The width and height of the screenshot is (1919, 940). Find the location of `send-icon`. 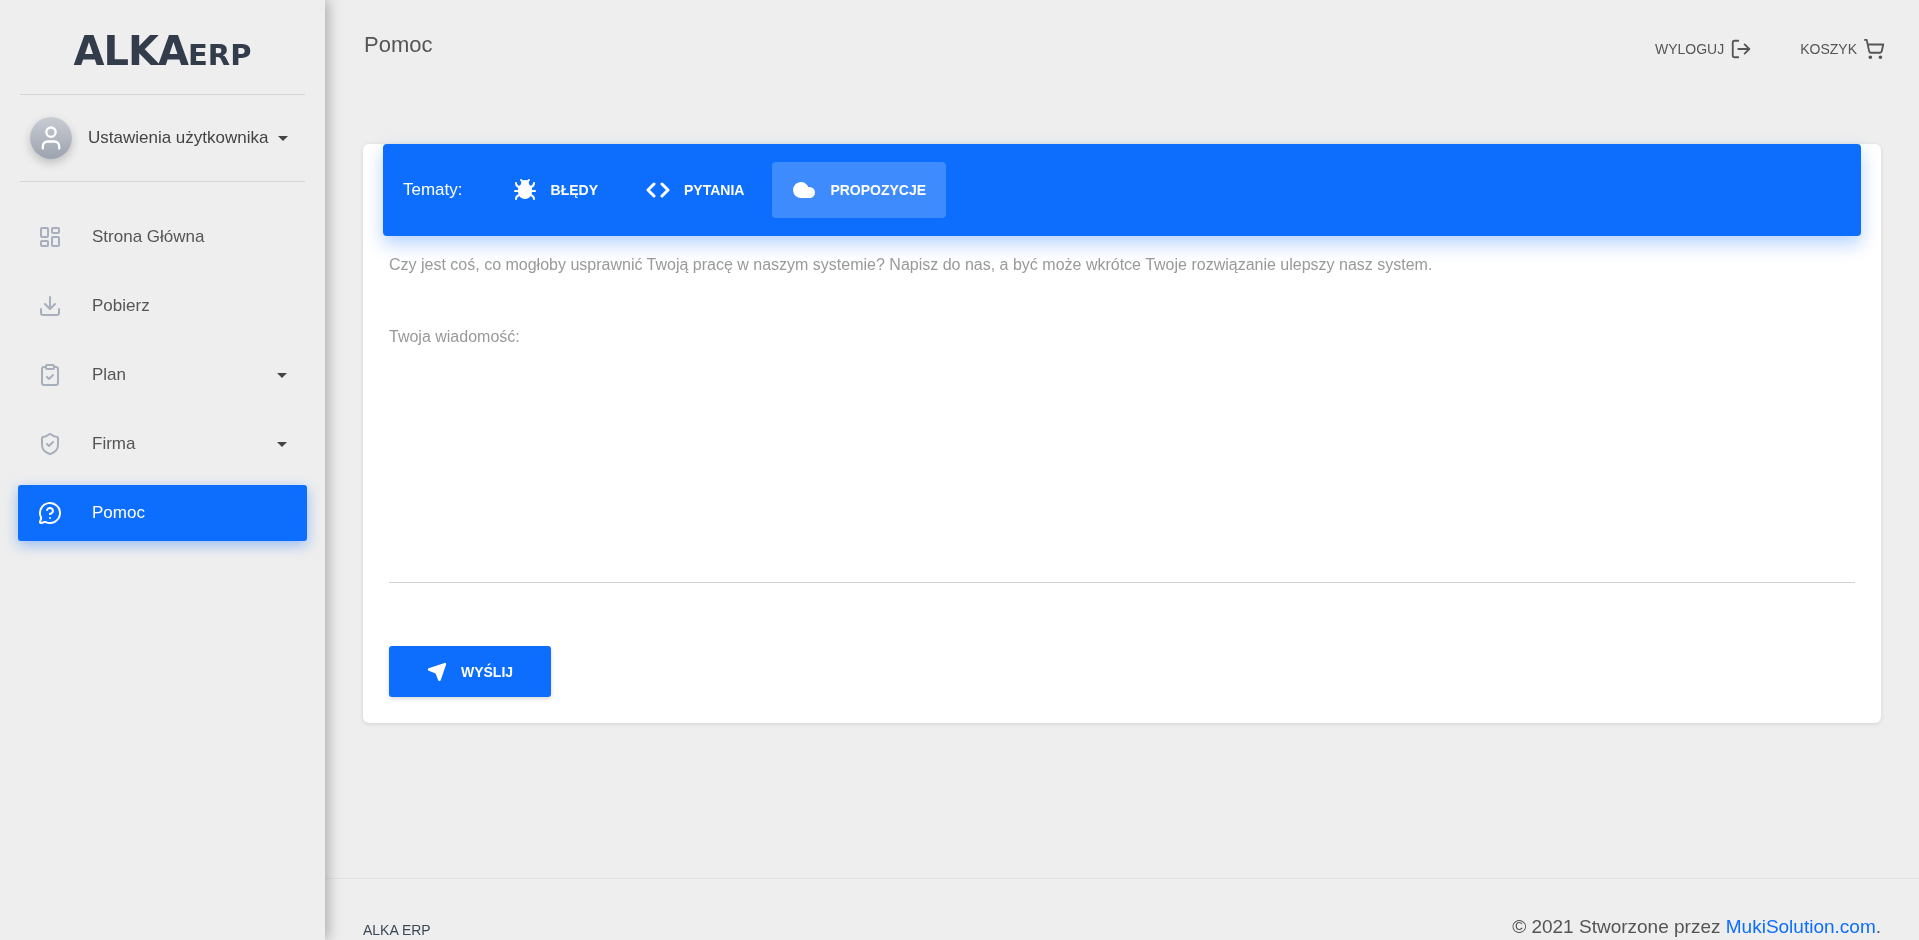

send-icon is located at coordinates (436, 671).